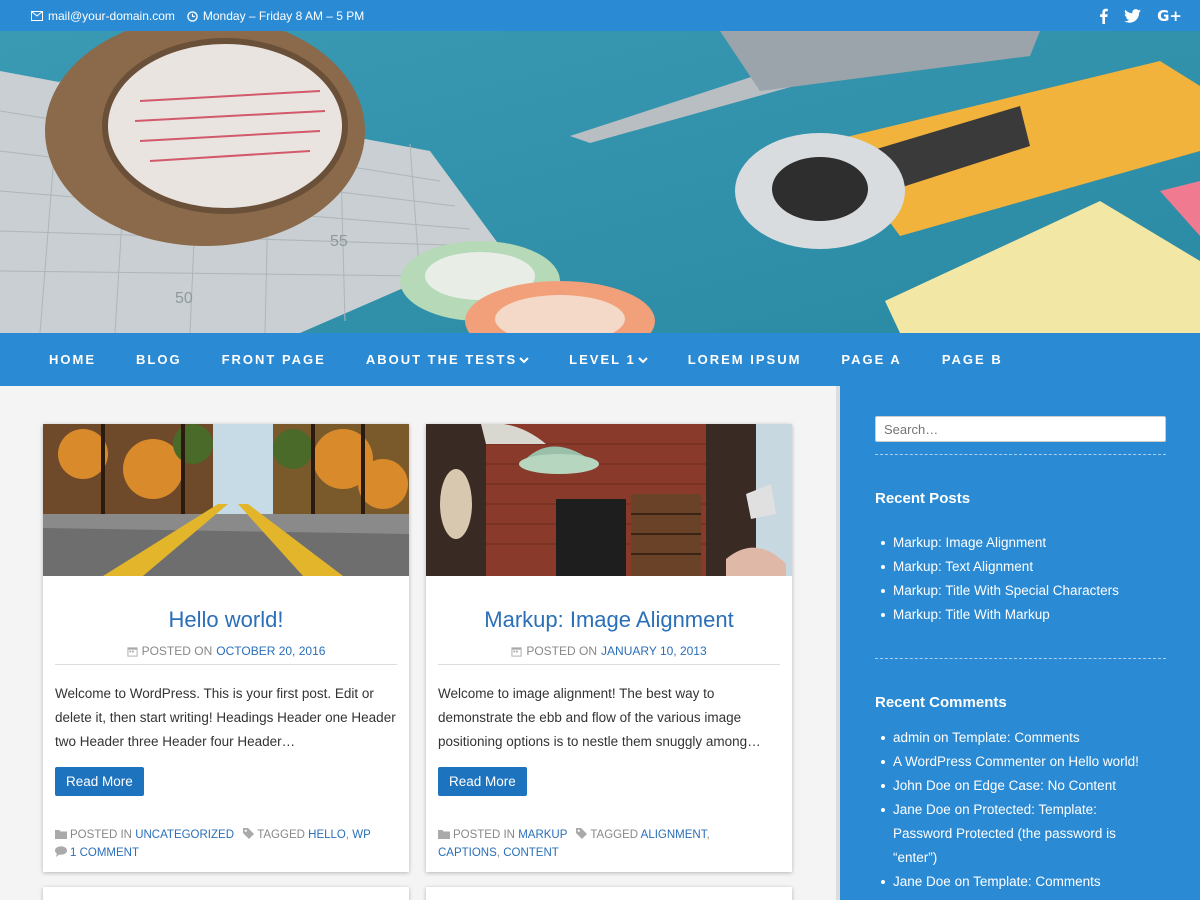 The height and width of the screenshot is (900, 1200). I want to click on category-link: MARKUP, so click(542, 835).